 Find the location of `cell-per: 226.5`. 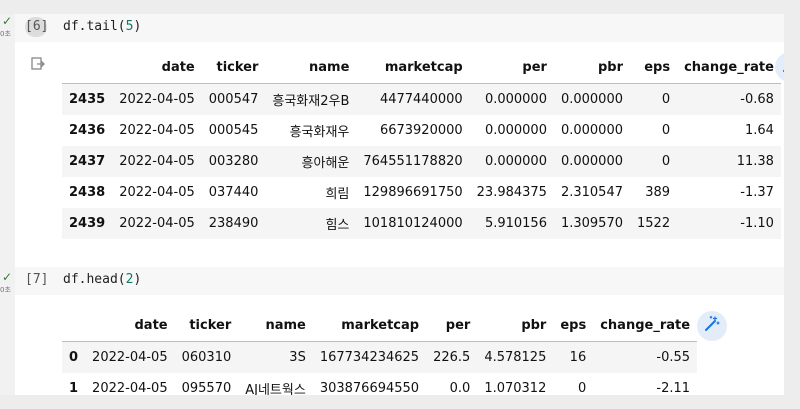

cell-per: 226.5 is located at coordinates (452, 357).